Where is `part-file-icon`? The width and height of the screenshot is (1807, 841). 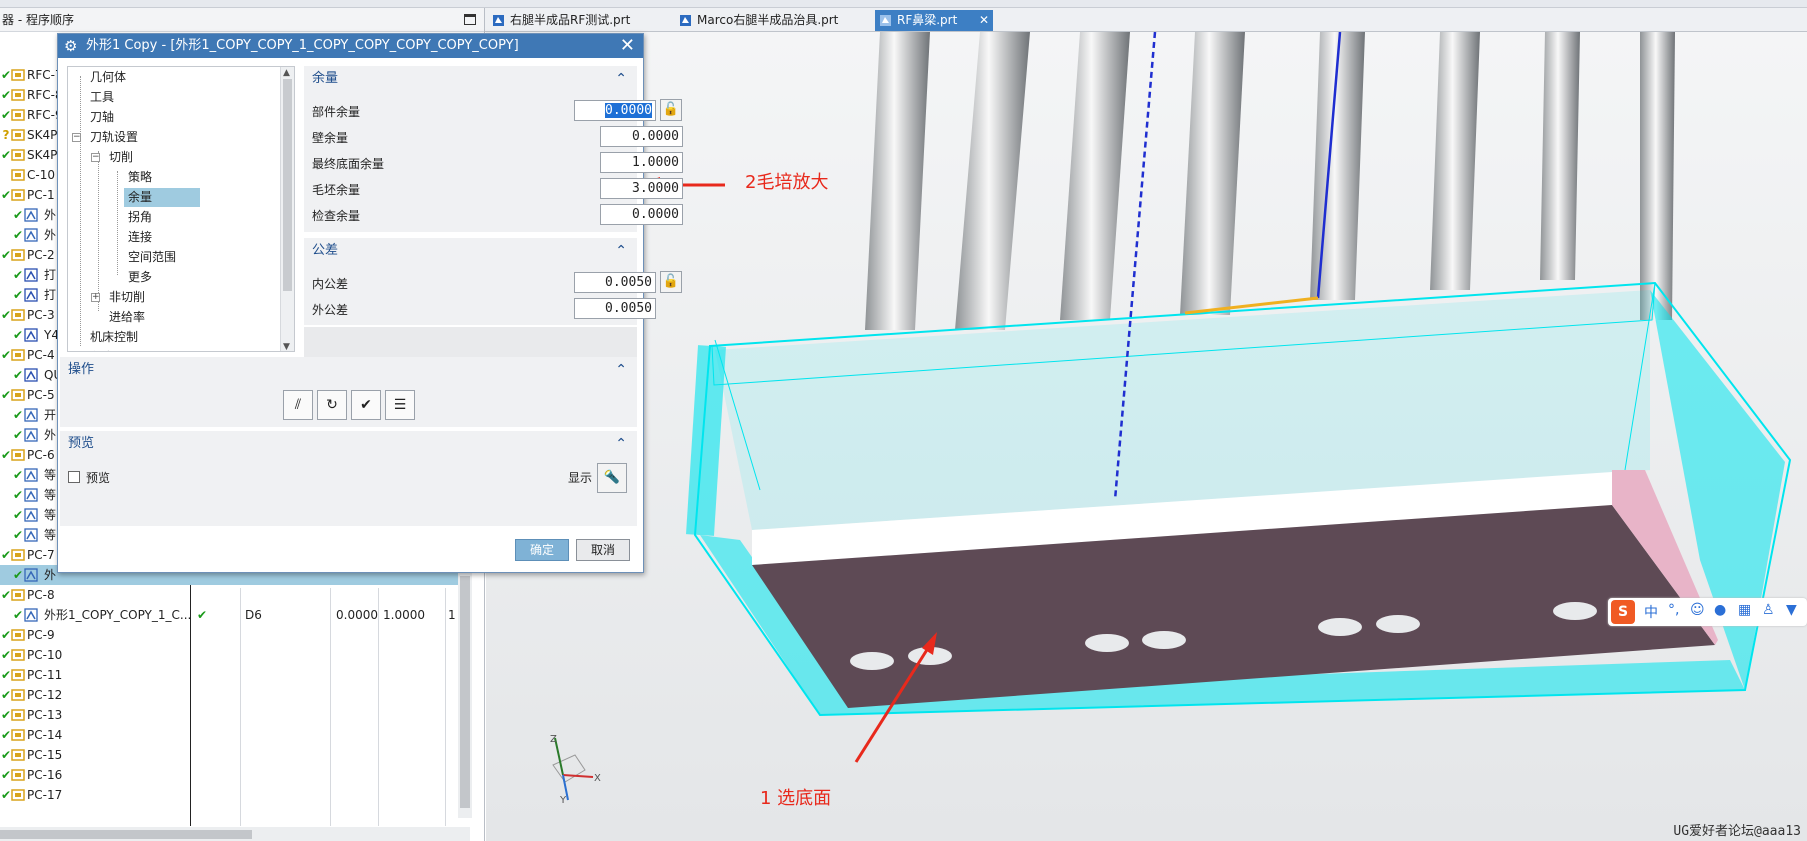 part-file-icon is located at coordinates (498, 20).